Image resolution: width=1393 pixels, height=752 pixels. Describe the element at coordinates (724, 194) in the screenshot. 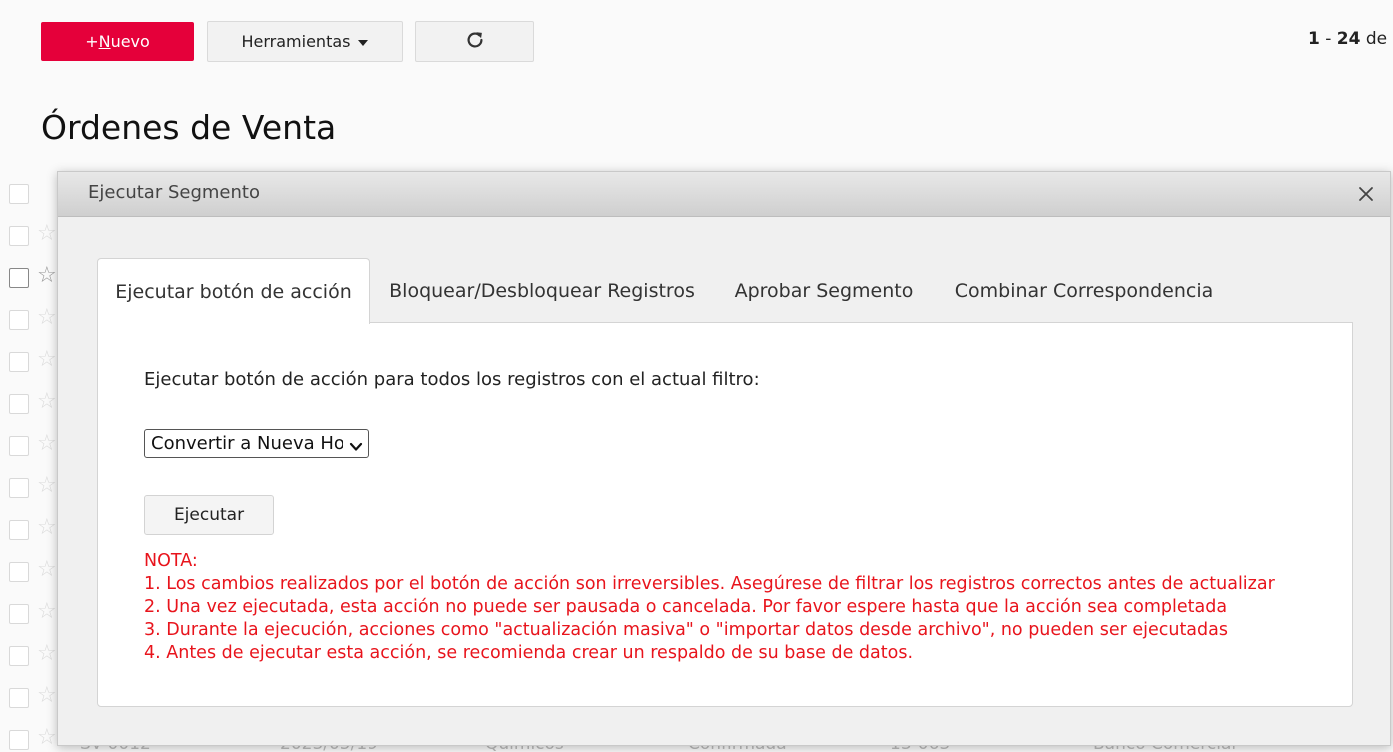

I see `dialog-header: Ejecutar Segmento` at that location.